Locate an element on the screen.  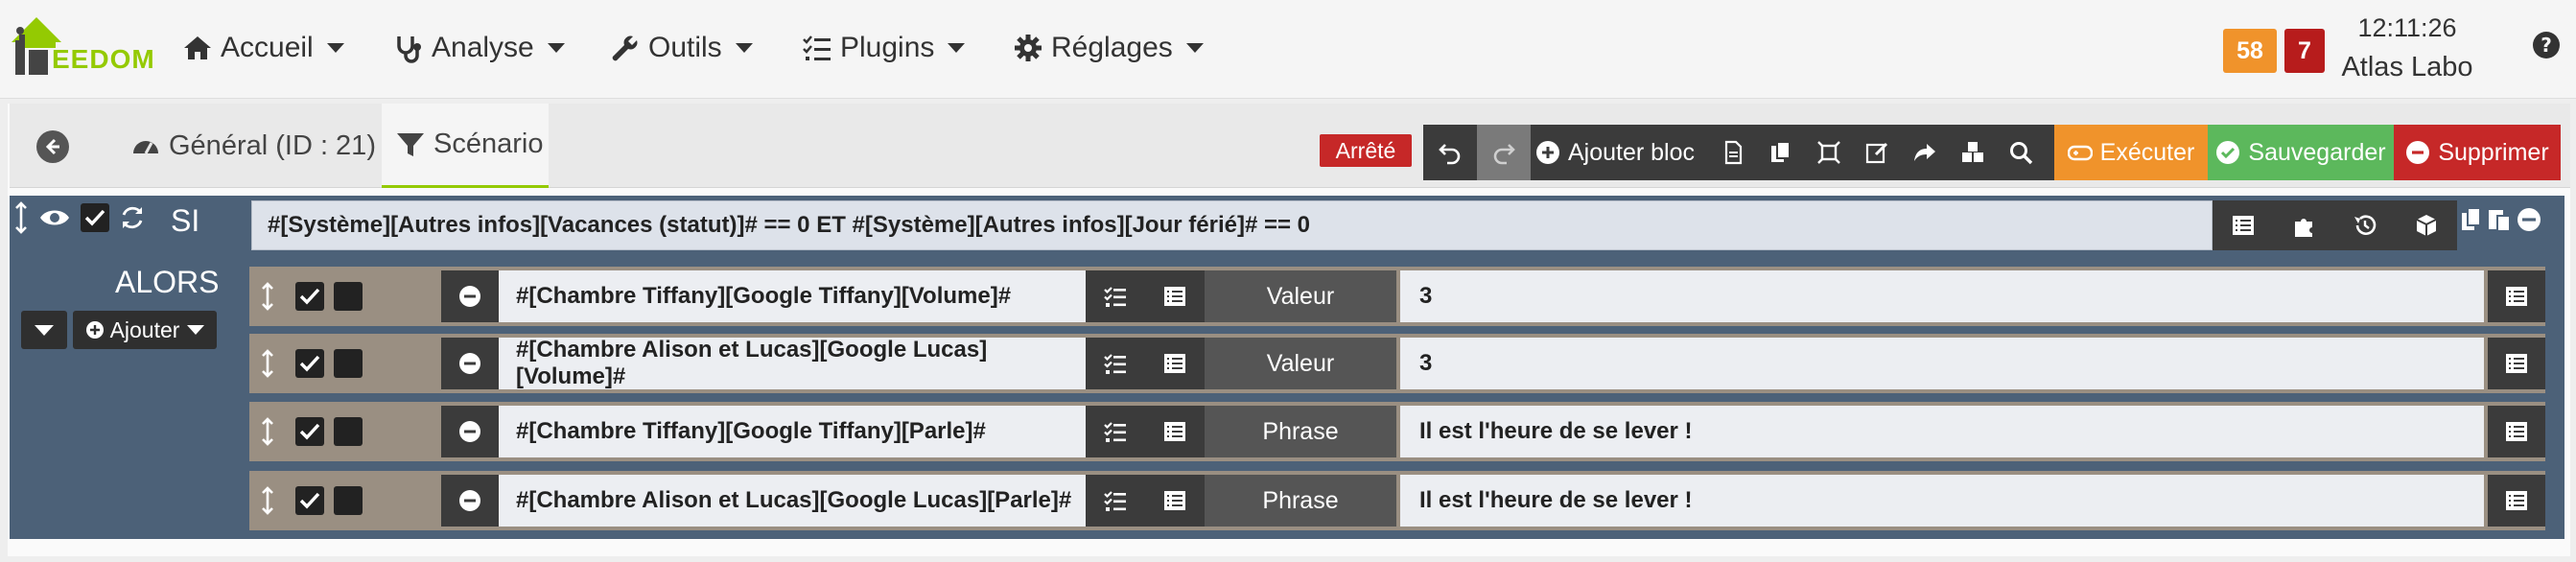
add-action-dropdown: Ajouter is located at coordinates (145, 330).